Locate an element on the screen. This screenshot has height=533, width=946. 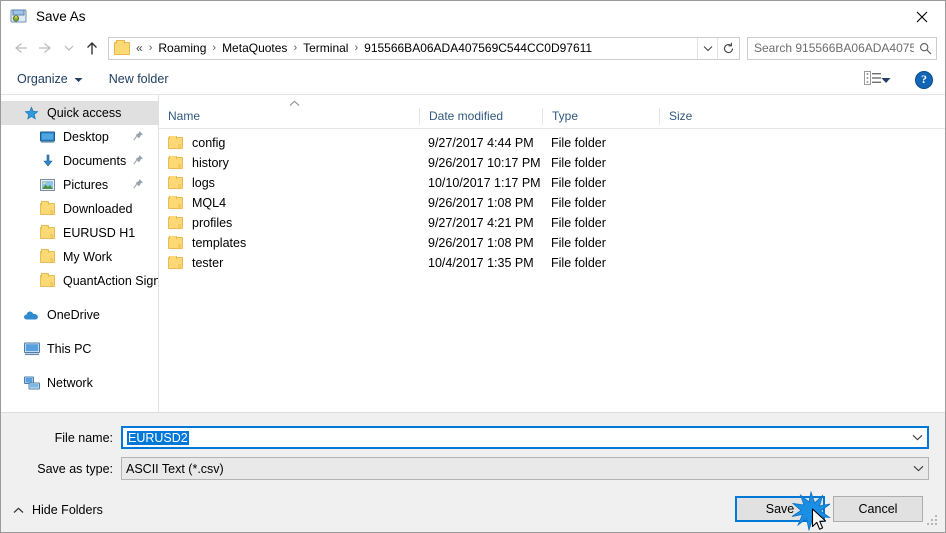
date-modified-cell: 9/26/2017 10:17 PM is located at coordinates (484, 163).